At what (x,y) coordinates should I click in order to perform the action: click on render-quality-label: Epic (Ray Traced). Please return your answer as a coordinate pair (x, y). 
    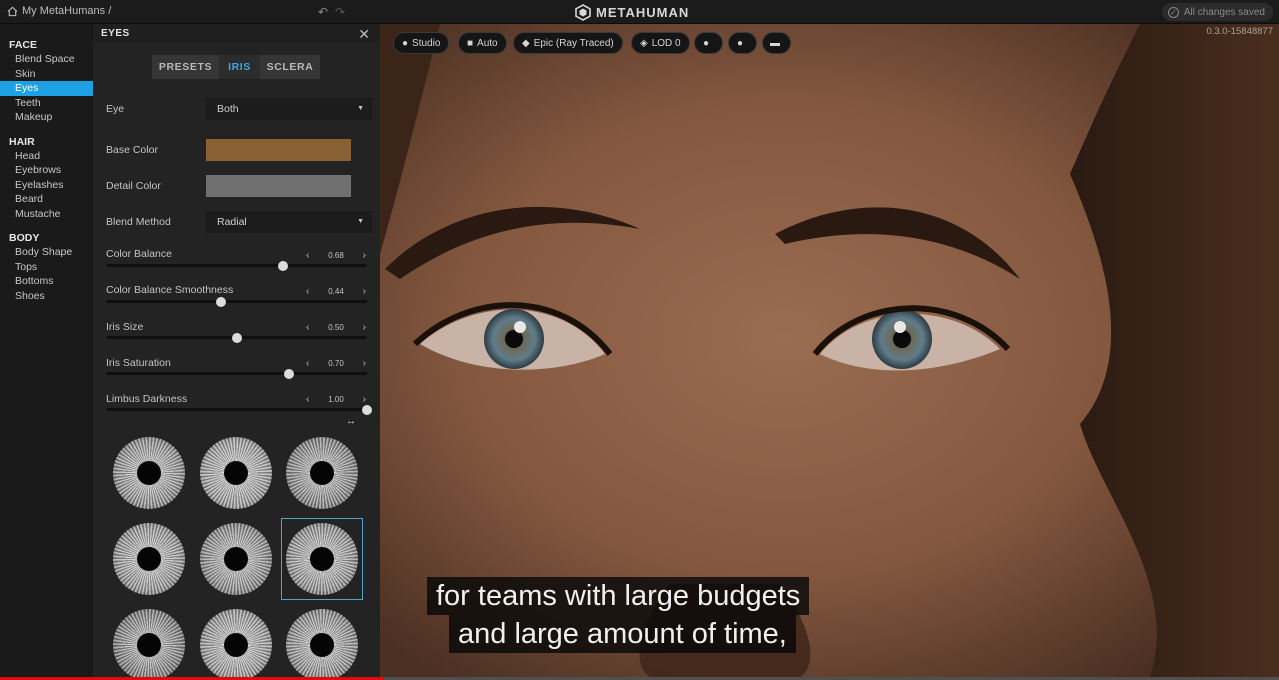
    Looking at the image, I should click on (573, 43).